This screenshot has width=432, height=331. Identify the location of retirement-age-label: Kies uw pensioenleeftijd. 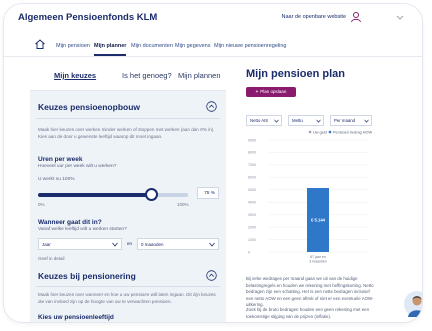
(76, 317).